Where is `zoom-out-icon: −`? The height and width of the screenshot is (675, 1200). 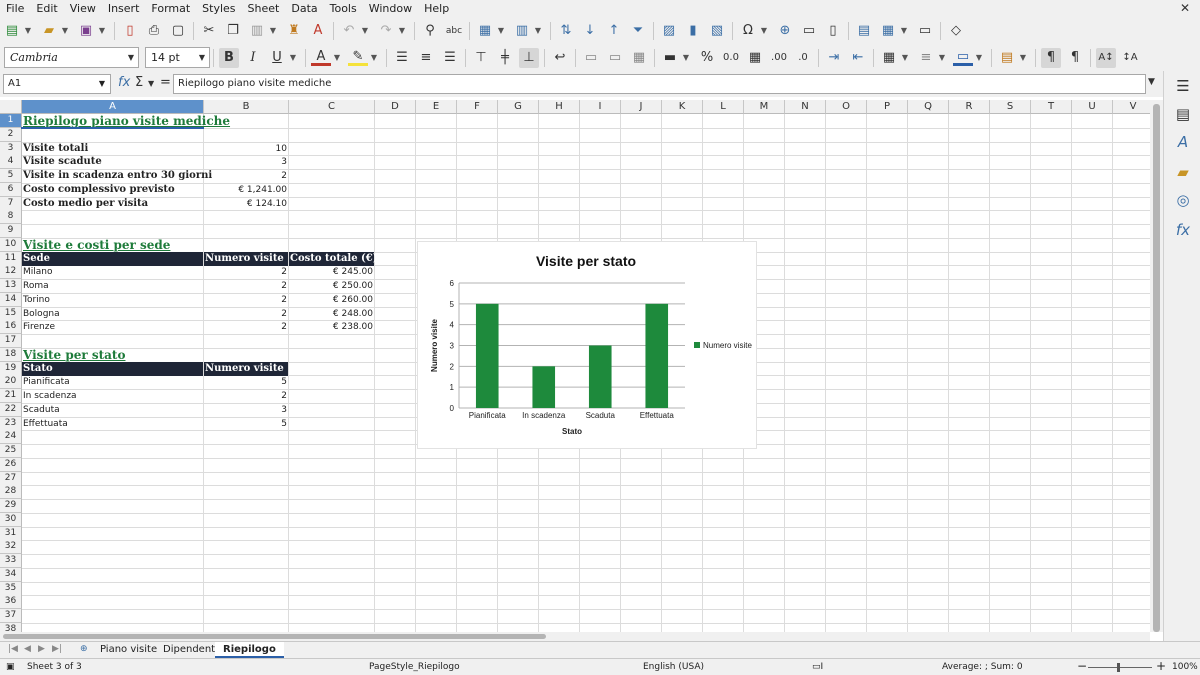
zoom-out-icon: − is located at coordinates (1082, 666).